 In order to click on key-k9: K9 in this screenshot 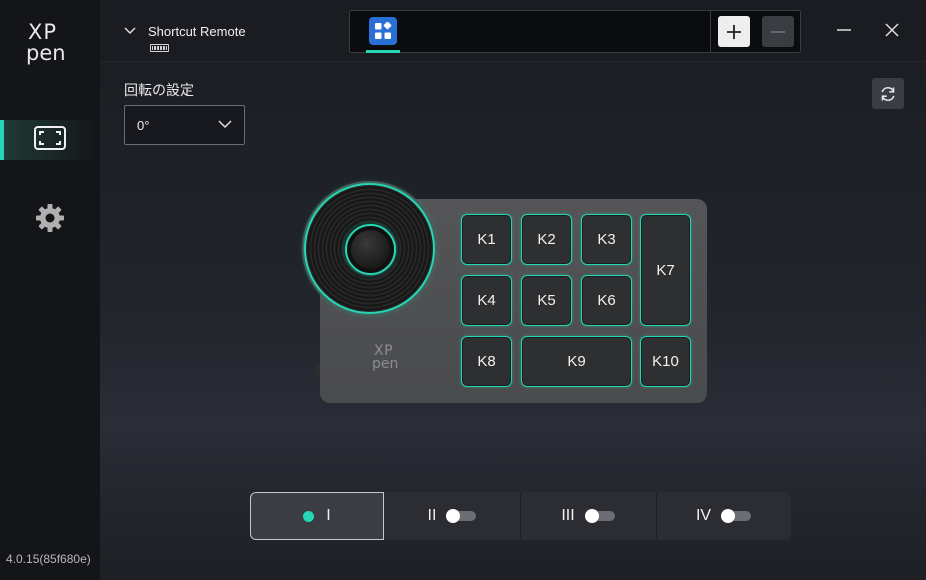, I will do `click(576, 361)`.